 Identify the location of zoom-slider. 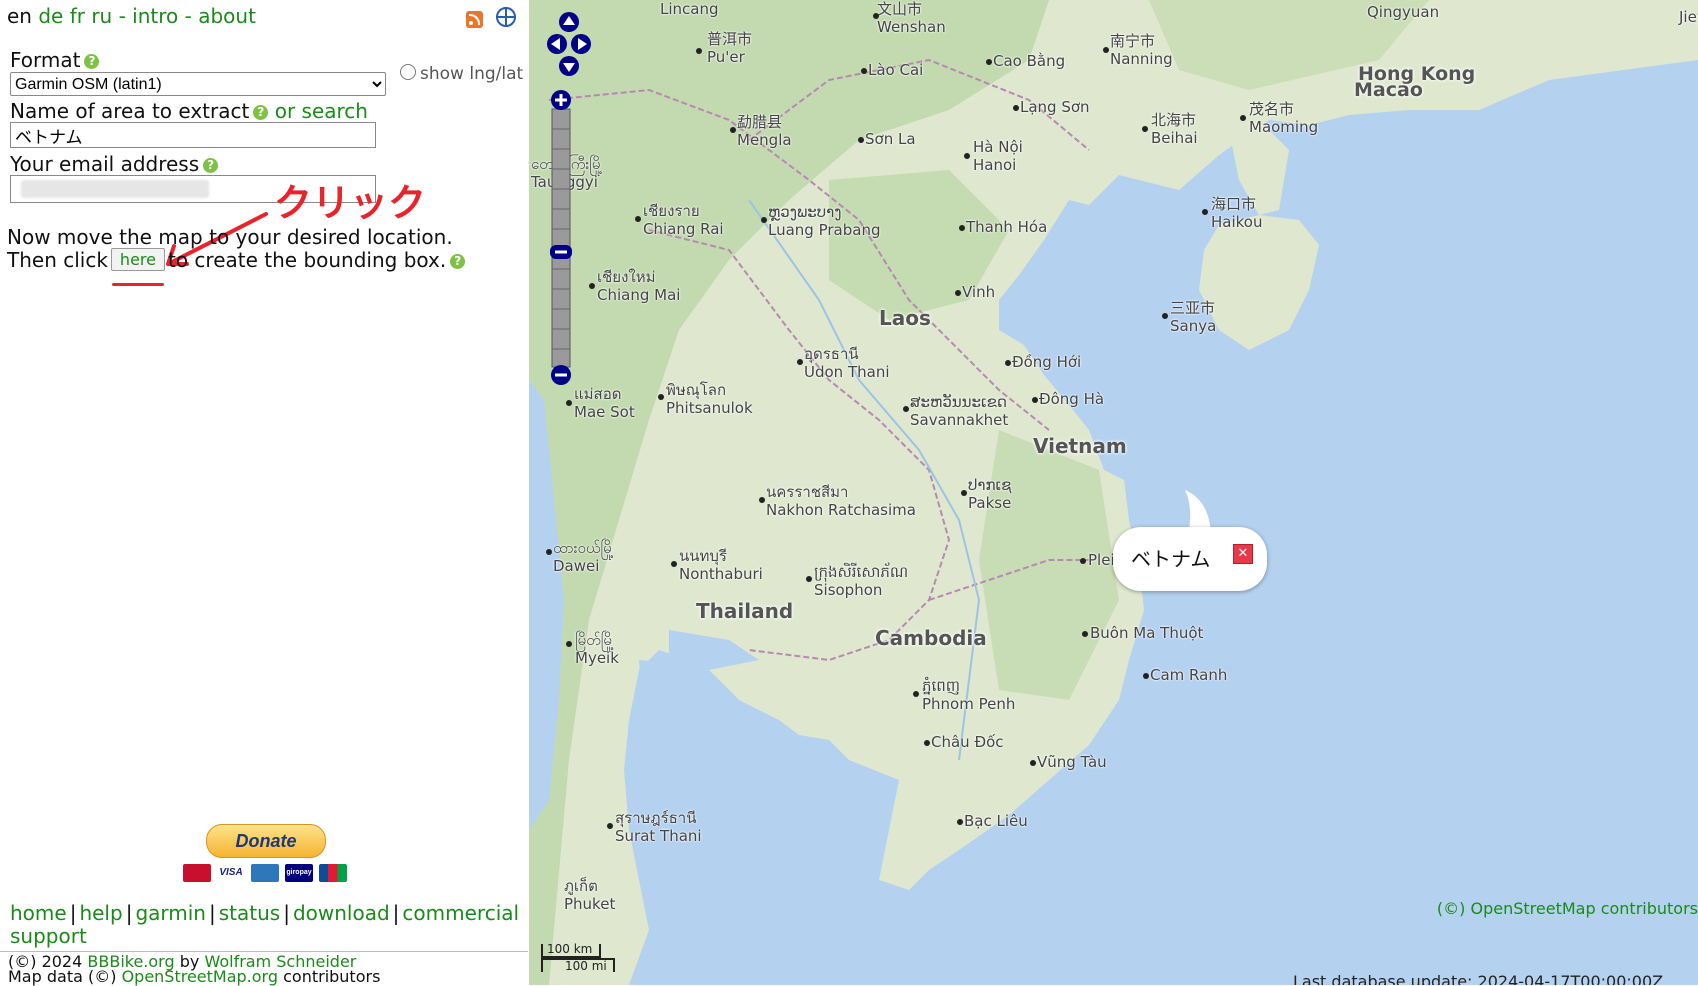
(561, 238).